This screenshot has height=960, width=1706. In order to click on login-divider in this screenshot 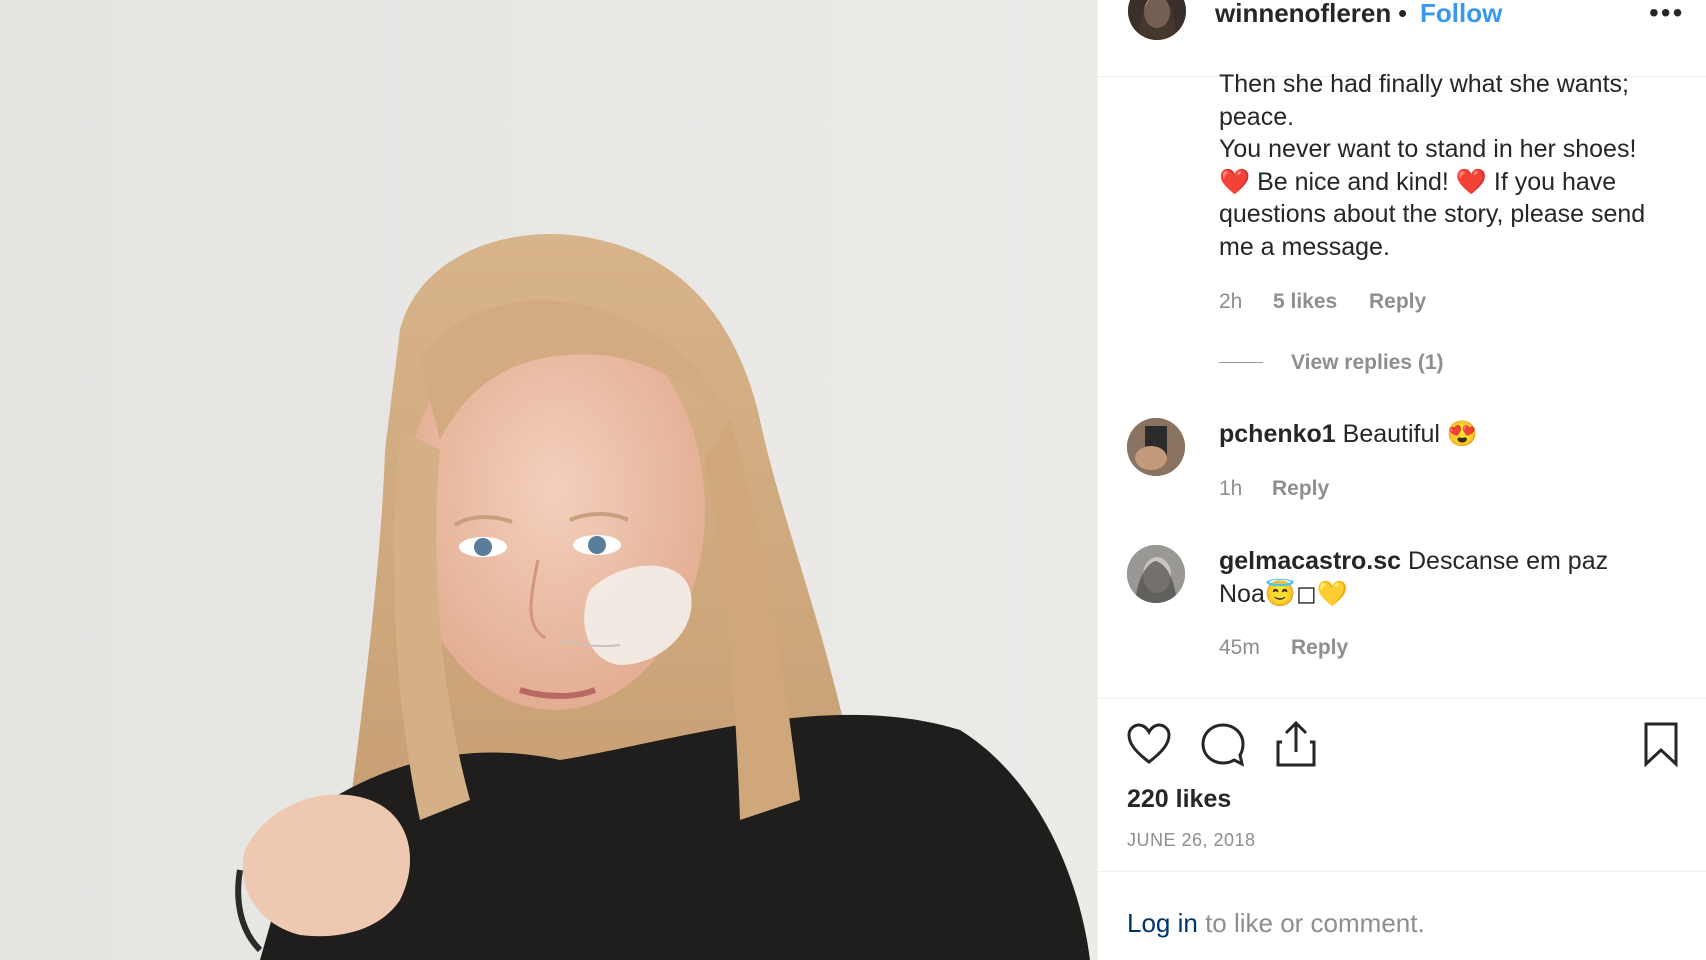, I will do `click(1402, 871)`.